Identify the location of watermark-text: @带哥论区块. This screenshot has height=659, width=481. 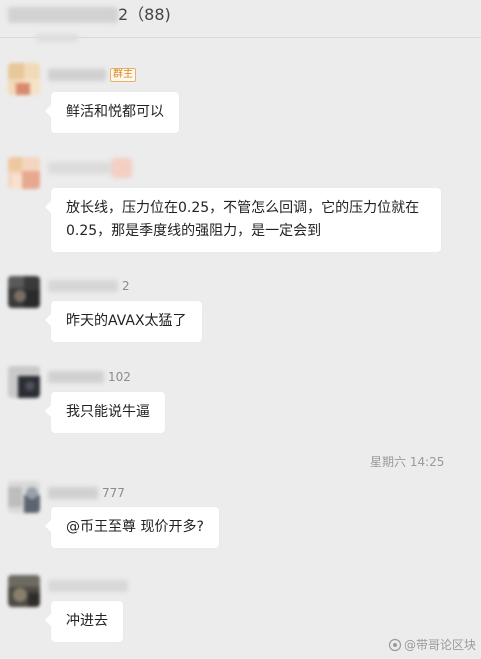
(440, 645).